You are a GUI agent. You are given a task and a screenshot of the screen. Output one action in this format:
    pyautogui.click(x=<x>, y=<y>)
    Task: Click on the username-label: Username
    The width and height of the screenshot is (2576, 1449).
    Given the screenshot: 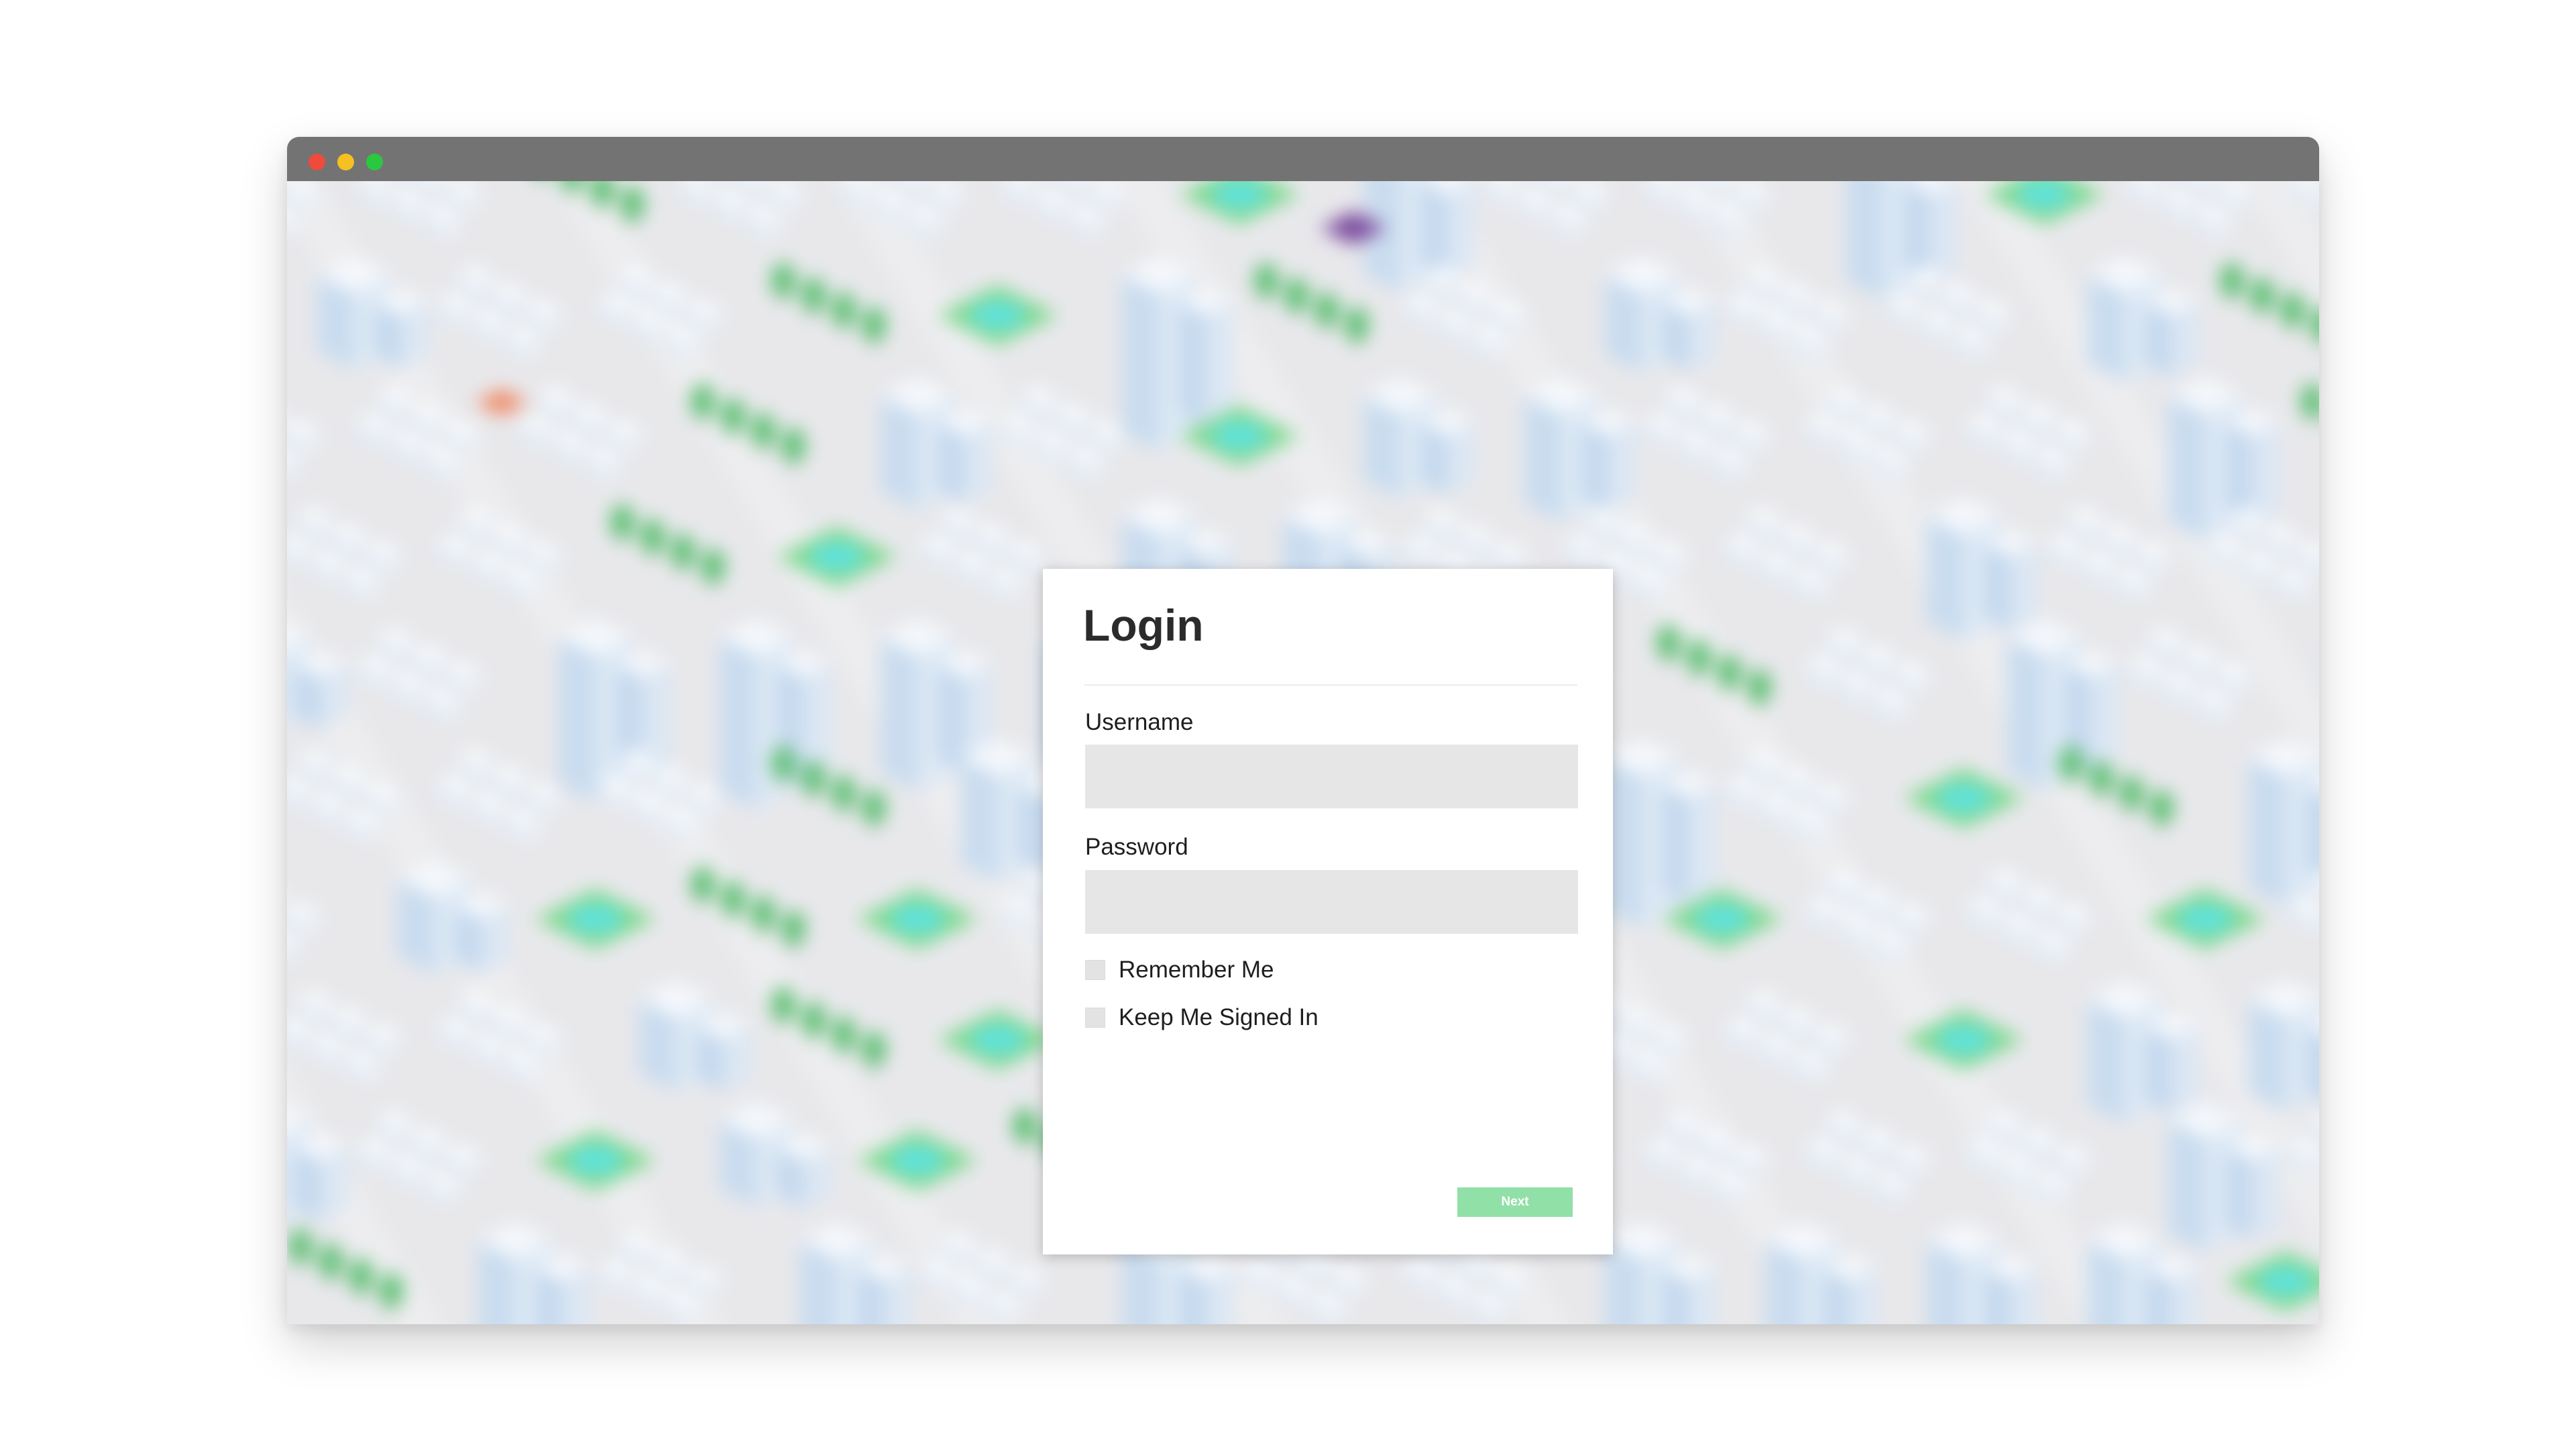 What is the action you would take?
    pyautogui.click(x=1139, y=722)
    